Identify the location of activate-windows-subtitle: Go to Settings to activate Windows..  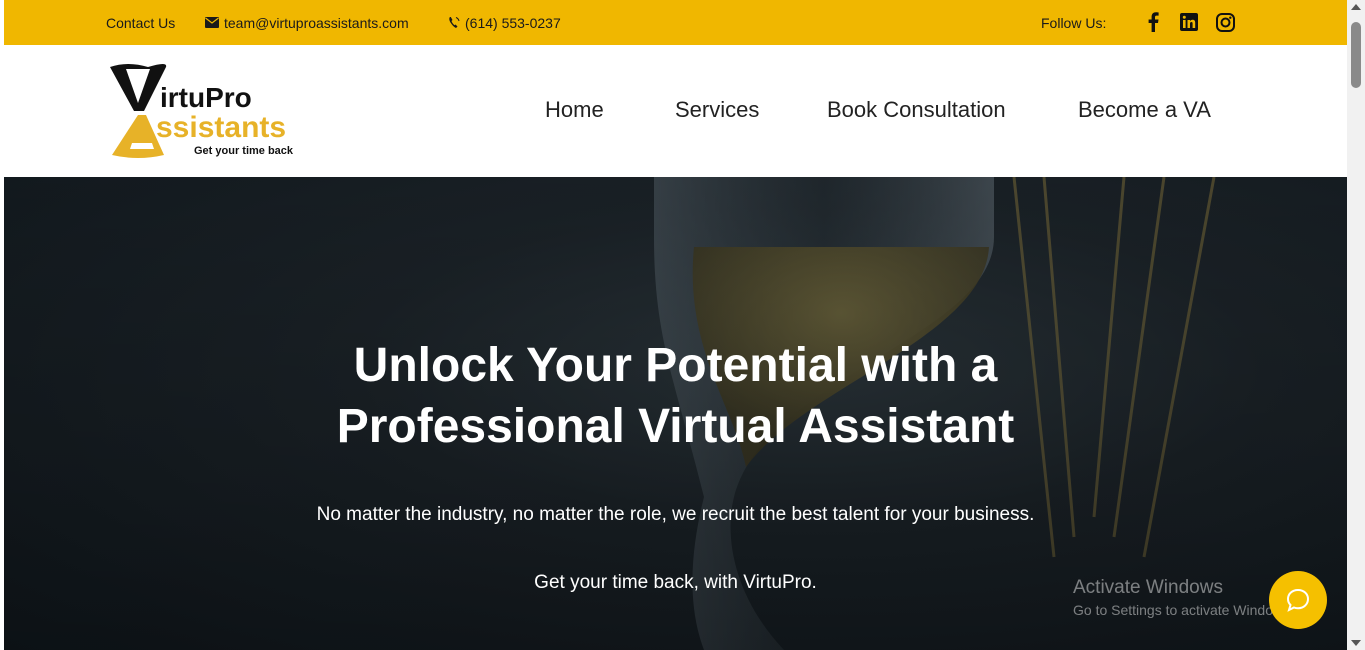
(1183, 610).